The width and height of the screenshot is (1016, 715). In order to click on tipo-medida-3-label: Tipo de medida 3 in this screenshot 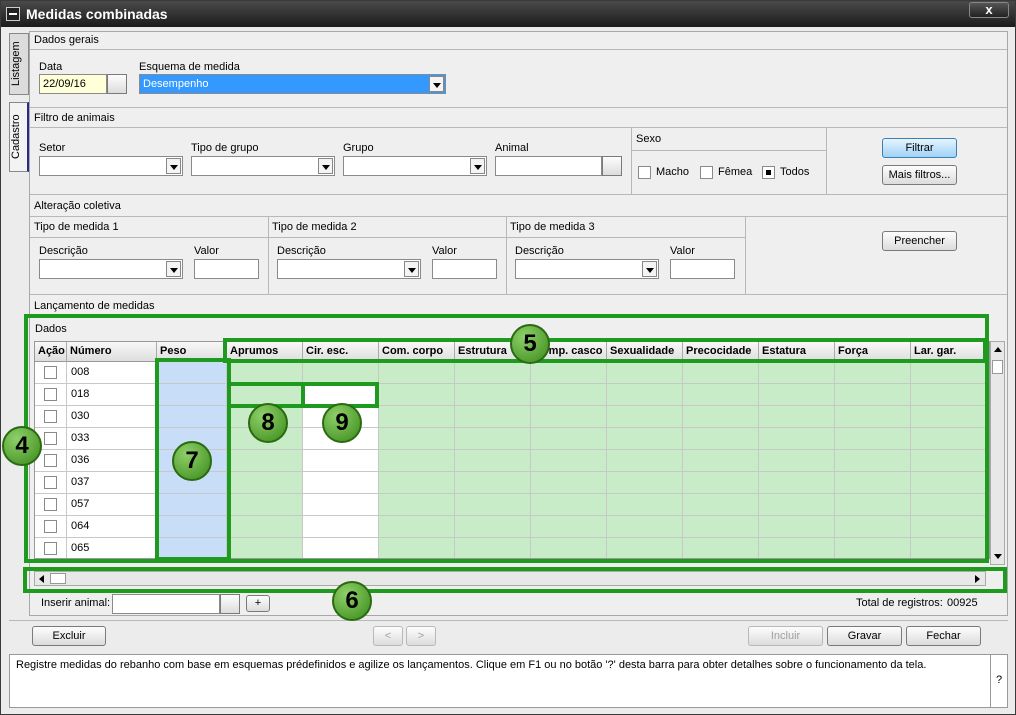, I will do `click(552, 227)`.